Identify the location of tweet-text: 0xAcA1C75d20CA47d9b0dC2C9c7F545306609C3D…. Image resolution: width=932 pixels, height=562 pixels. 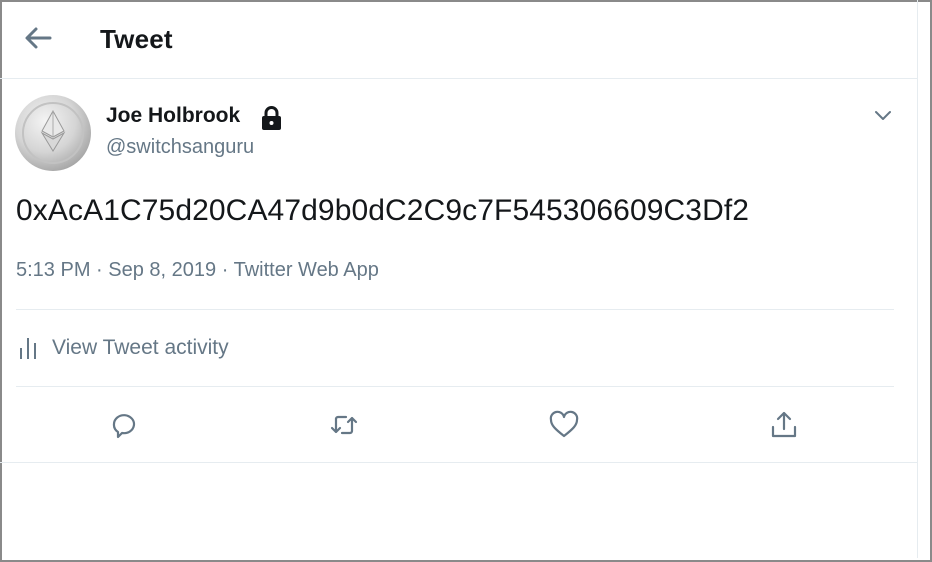
(383, 210).